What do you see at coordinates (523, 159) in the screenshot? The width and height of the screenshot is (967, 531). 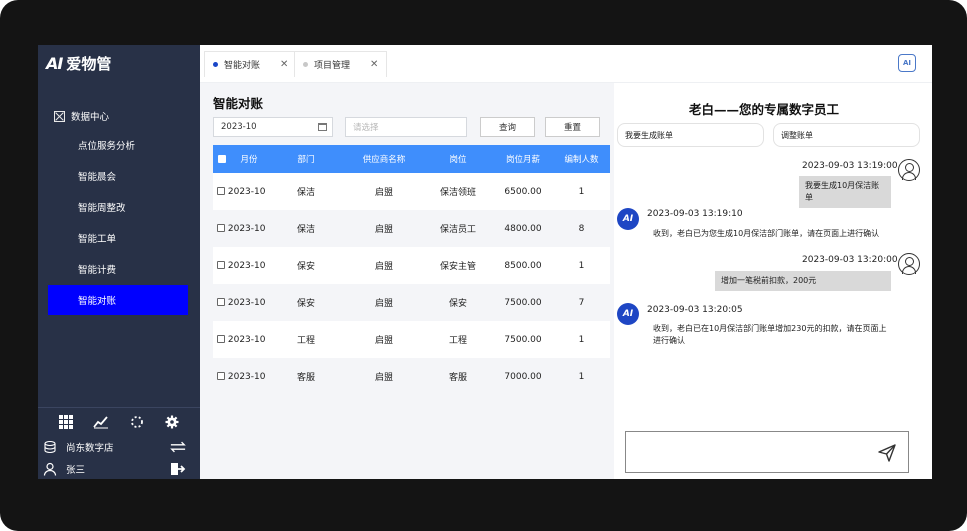 I see `col-salary: 岗位月薪` at bounding box center [523, 159].